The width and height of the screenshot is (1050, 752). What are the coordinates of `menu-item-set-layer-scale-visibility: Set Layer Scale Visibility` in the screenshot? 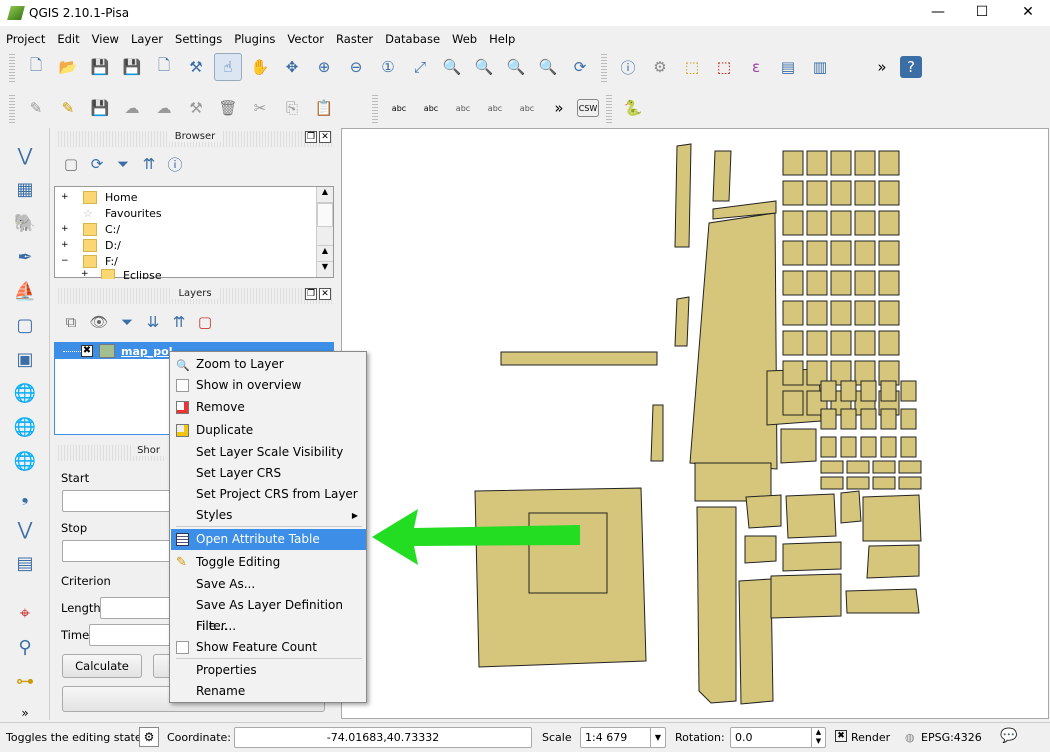 It's located at (268, 452).